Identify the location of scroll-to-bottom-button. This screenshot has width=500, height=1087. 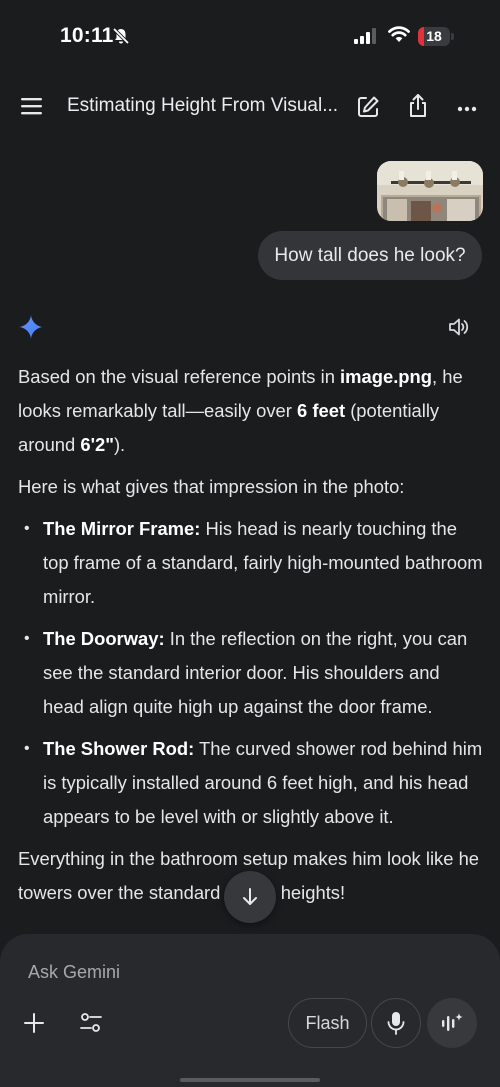
(250, 897).